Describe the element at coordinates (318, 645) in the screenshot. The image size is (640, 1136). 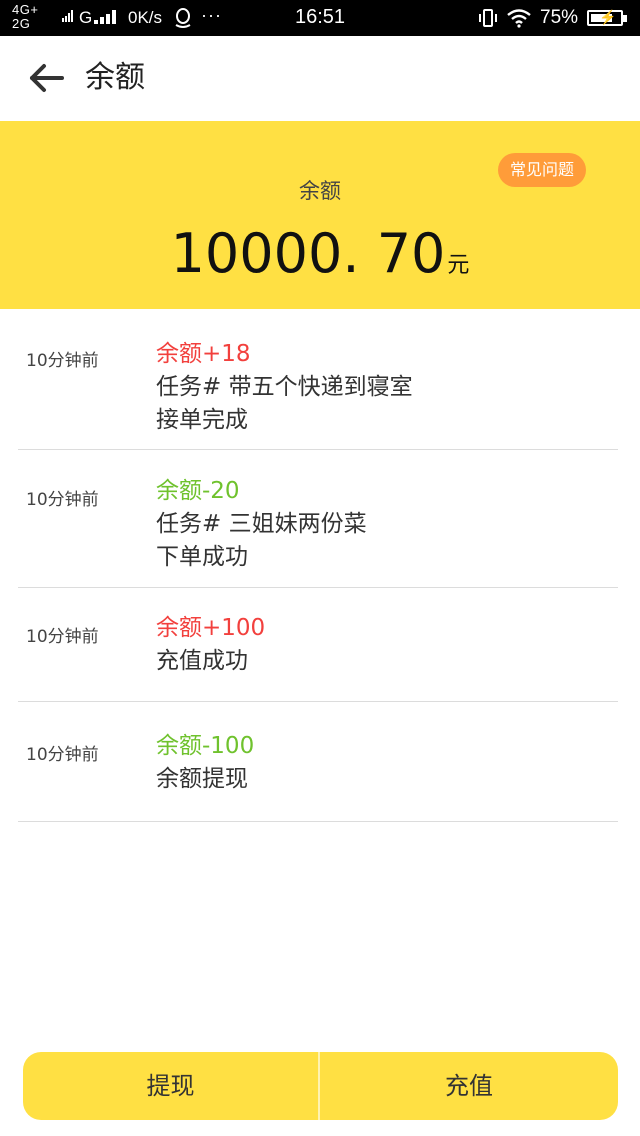
I see `list-item: 10分钟前 余额+100 充值成功` at that location.